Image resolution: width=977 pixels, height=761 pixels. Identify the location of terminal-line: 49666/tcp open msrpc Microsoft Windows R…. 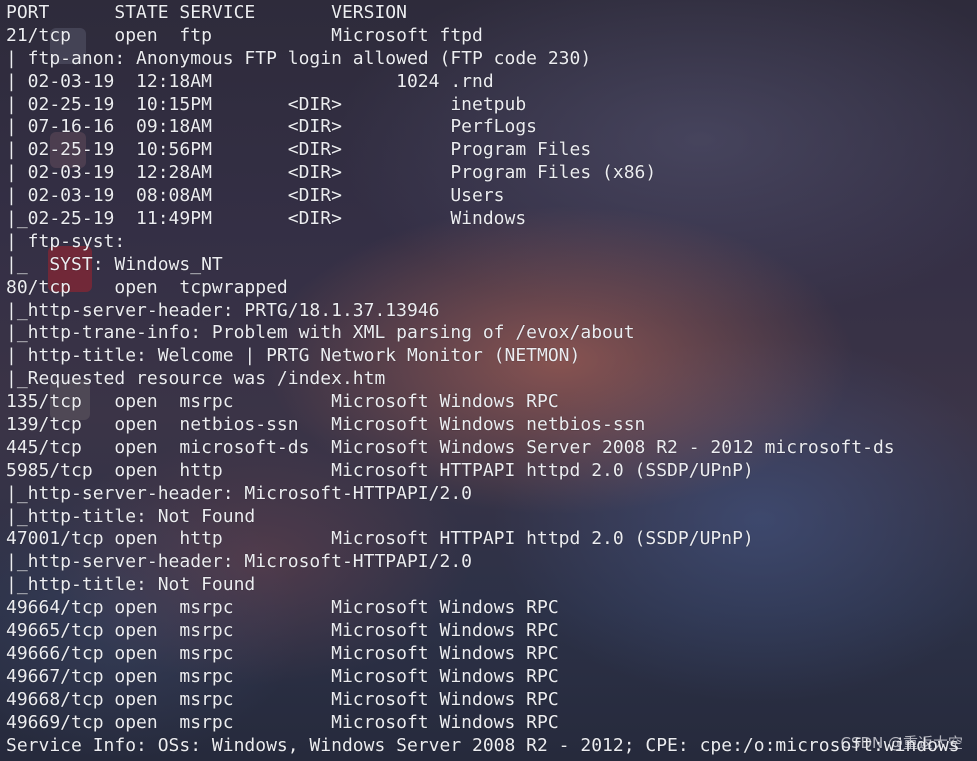
(282, 653).